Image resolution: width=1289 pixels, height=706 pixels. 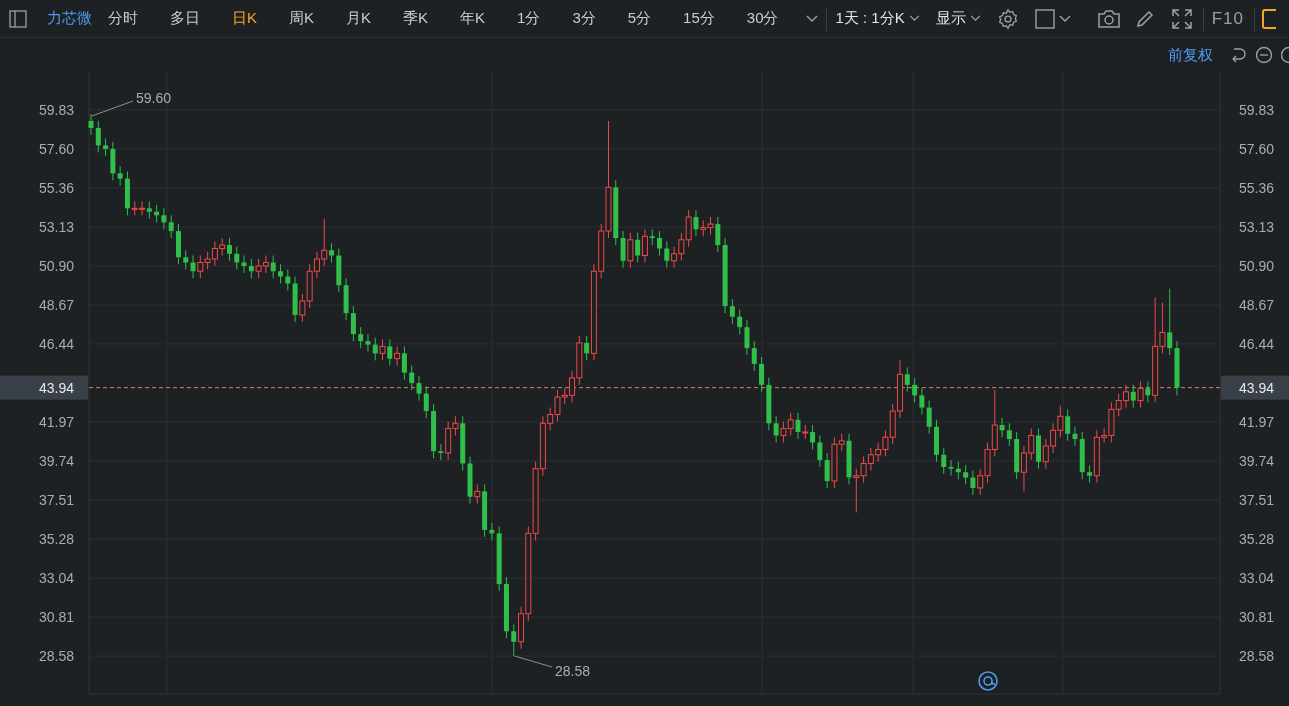 What do you see at coordinates (1256, 109) in the screenshot?
I see `y-axis-label: 59.83` at bounding box center [1256, 109].